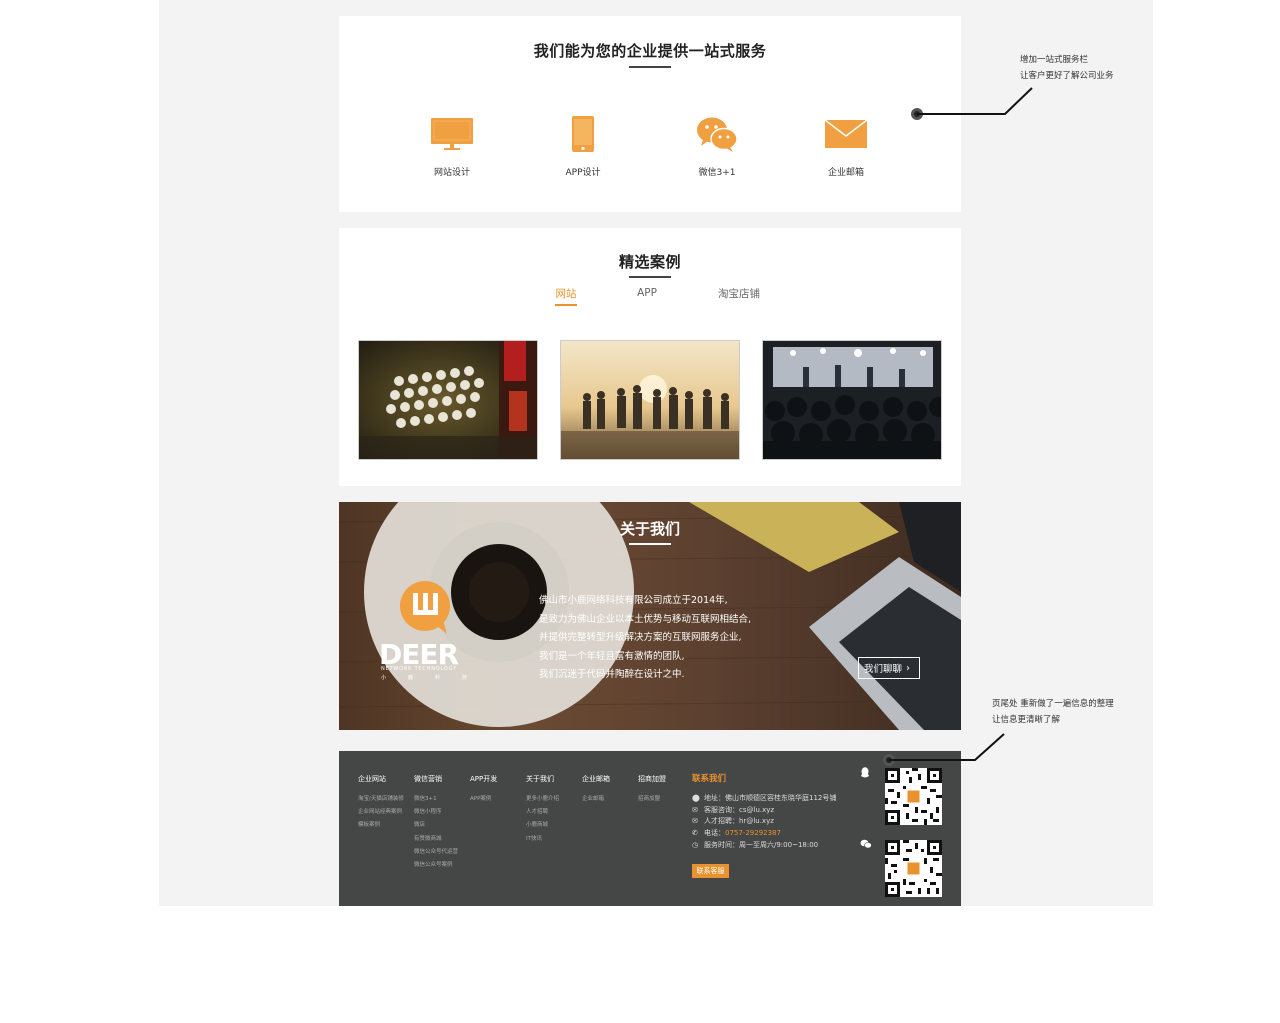  Describe the element at coordinates (1053, 712) in the screenshot. I see `annotation-footer: 页尾处 重新做了一遍信息的整理 让信息更清晰了解` at that location.